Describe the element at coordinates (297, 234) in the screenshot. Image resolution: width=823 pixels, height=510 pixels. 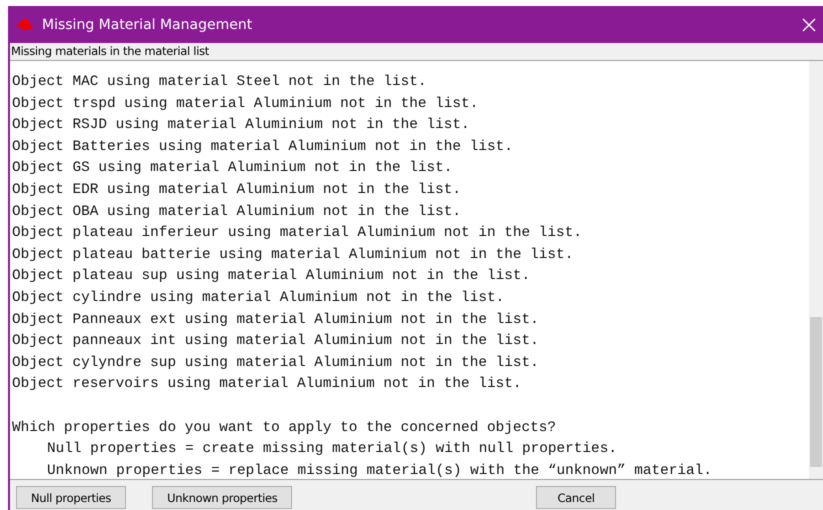
I see `report-line: Object plateau inferieur using material Aluminium not in the list.` at that location.